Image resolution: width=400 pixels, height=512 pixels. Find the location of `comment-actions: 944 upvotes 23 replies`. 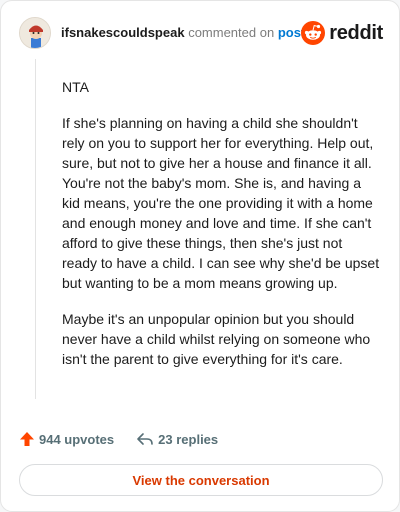

comment-actions: 944 upvotes 23 replies is located at coordinates (118, 439).